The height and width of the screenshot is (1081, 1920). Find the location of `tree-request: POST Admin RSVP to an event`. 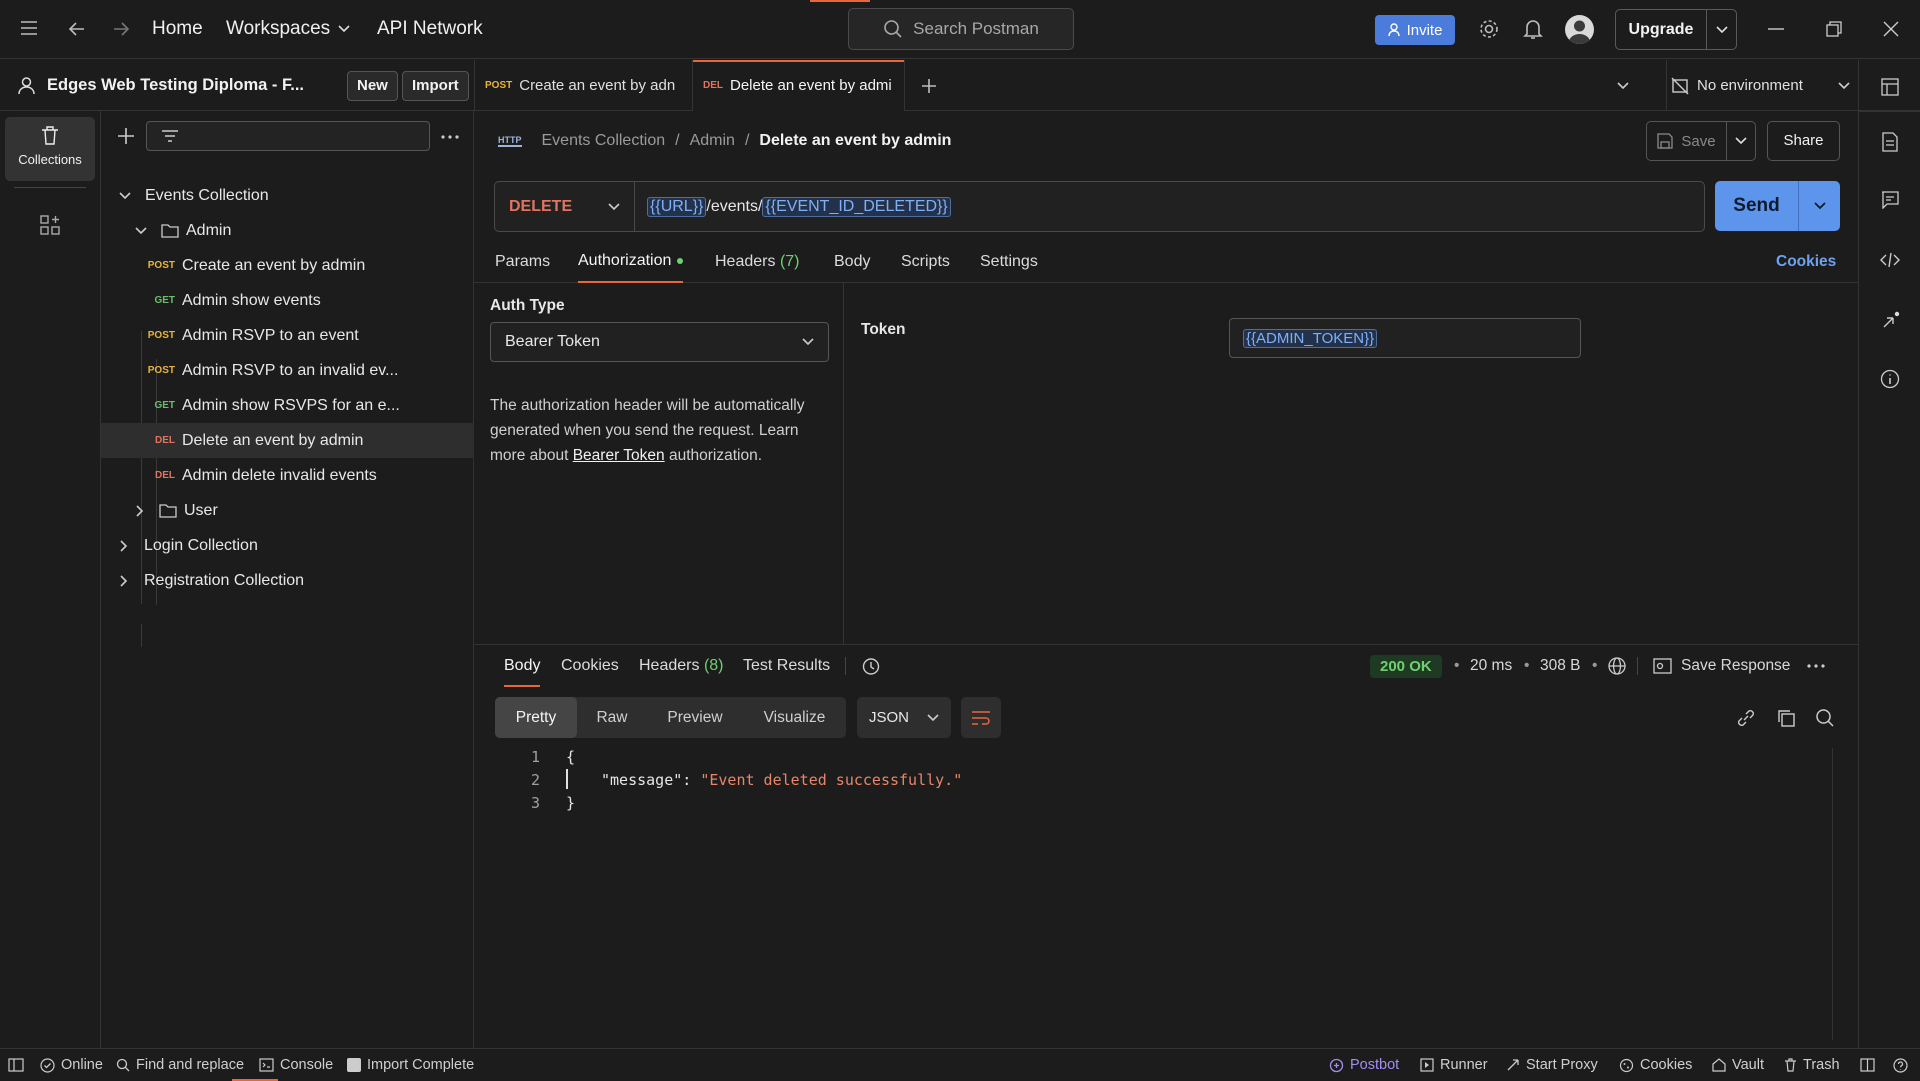

tree-request: POST Admin RSVP to an event is located at coordinates (287, 335).